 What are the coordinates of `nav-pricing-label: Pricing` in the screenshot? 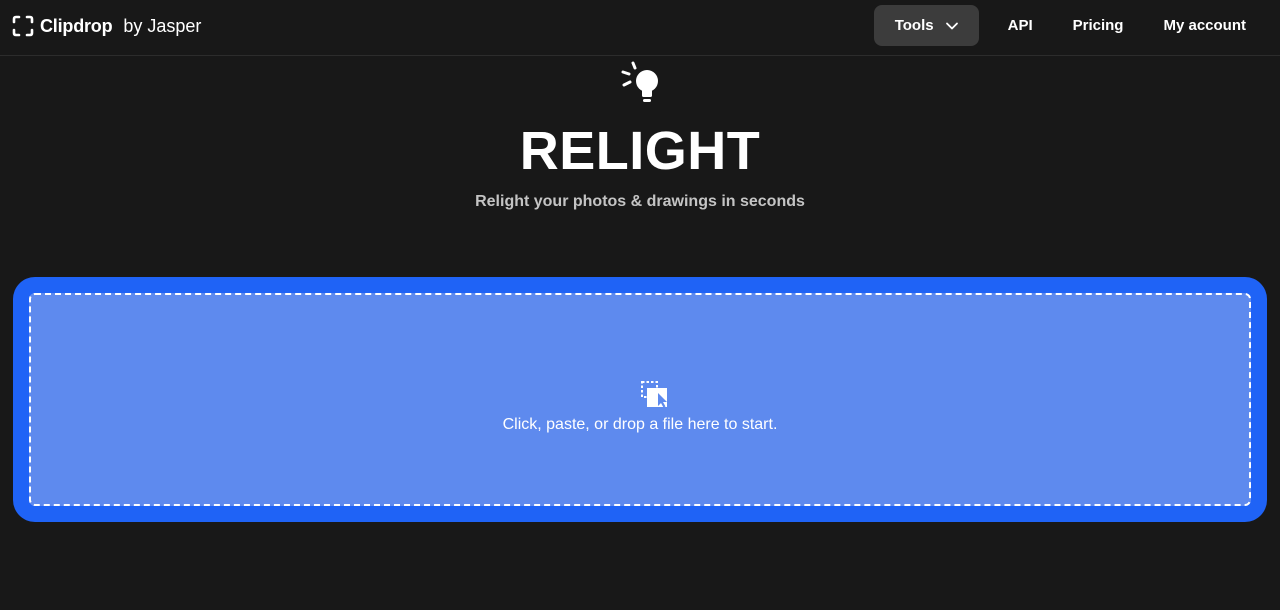 It's located at (1098, 25).